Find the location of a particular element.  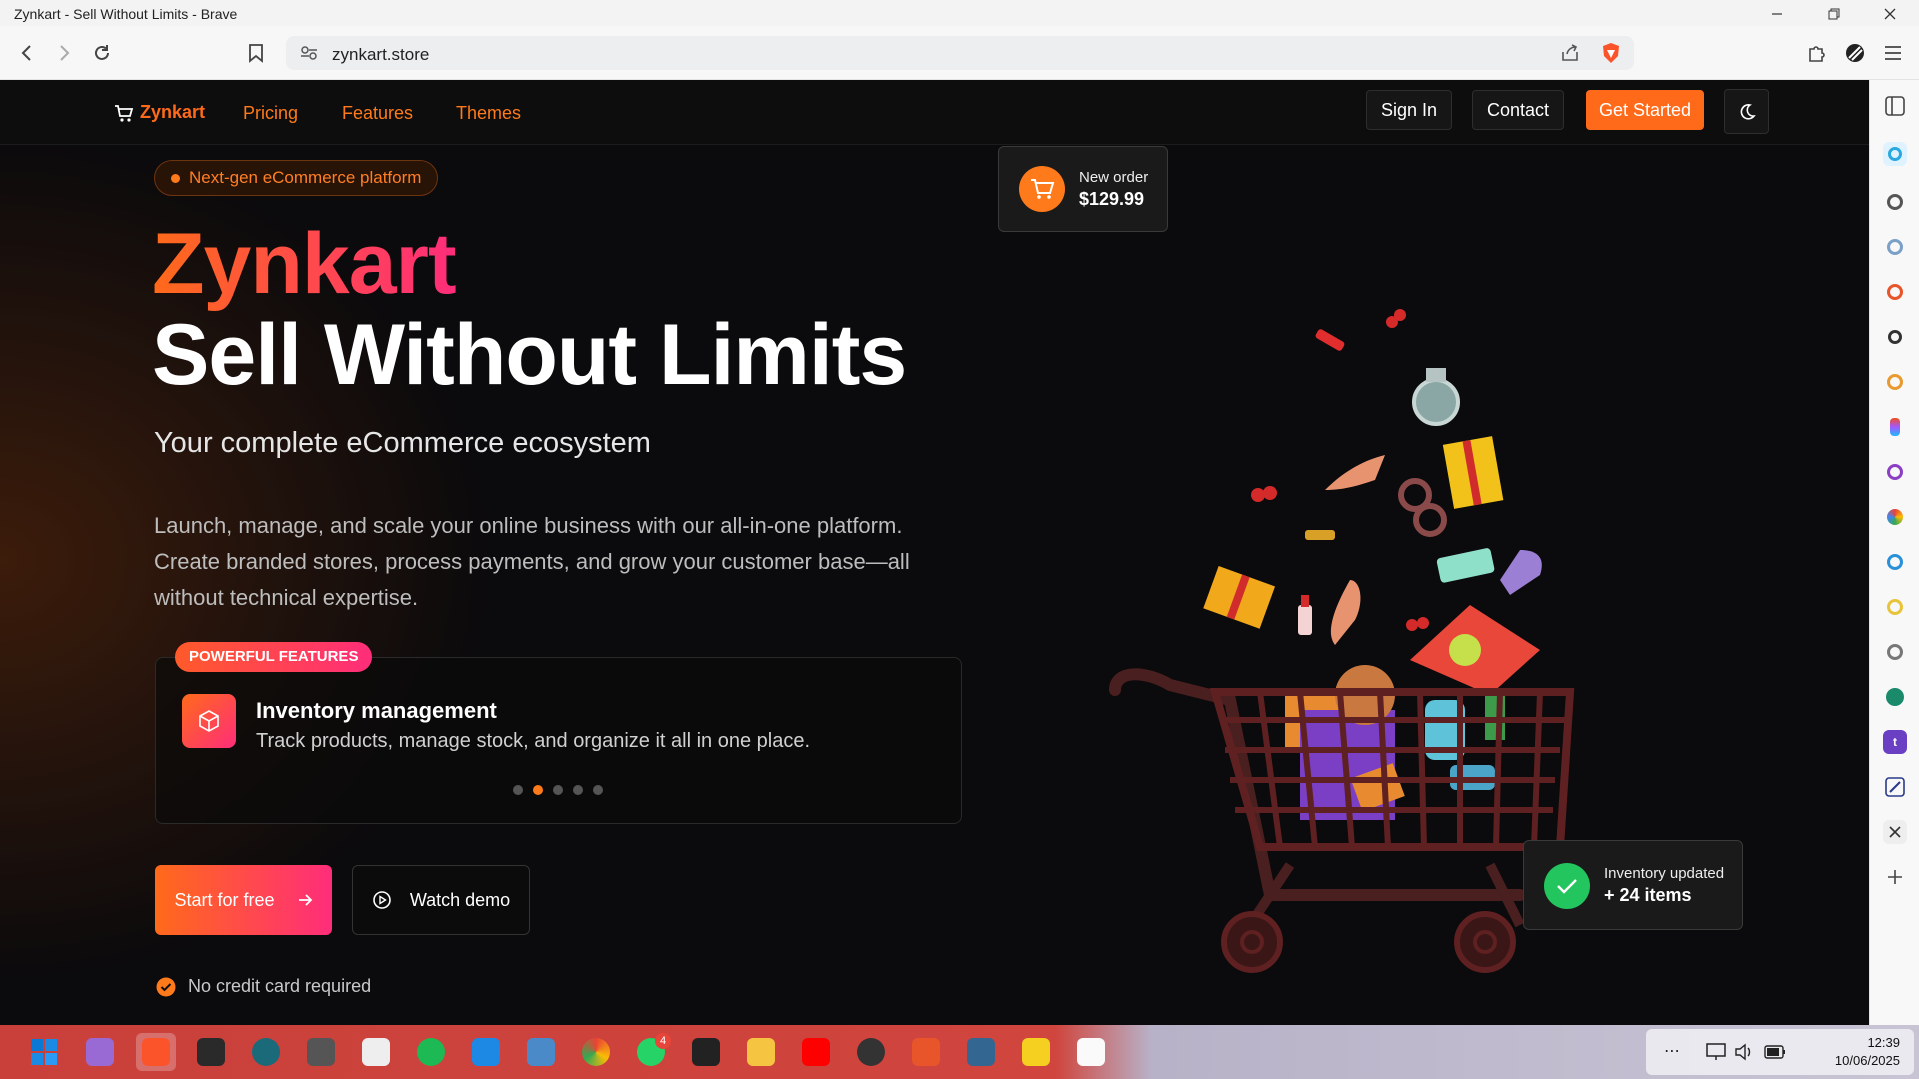

player-icon is located at coordinates (1036, 1052).